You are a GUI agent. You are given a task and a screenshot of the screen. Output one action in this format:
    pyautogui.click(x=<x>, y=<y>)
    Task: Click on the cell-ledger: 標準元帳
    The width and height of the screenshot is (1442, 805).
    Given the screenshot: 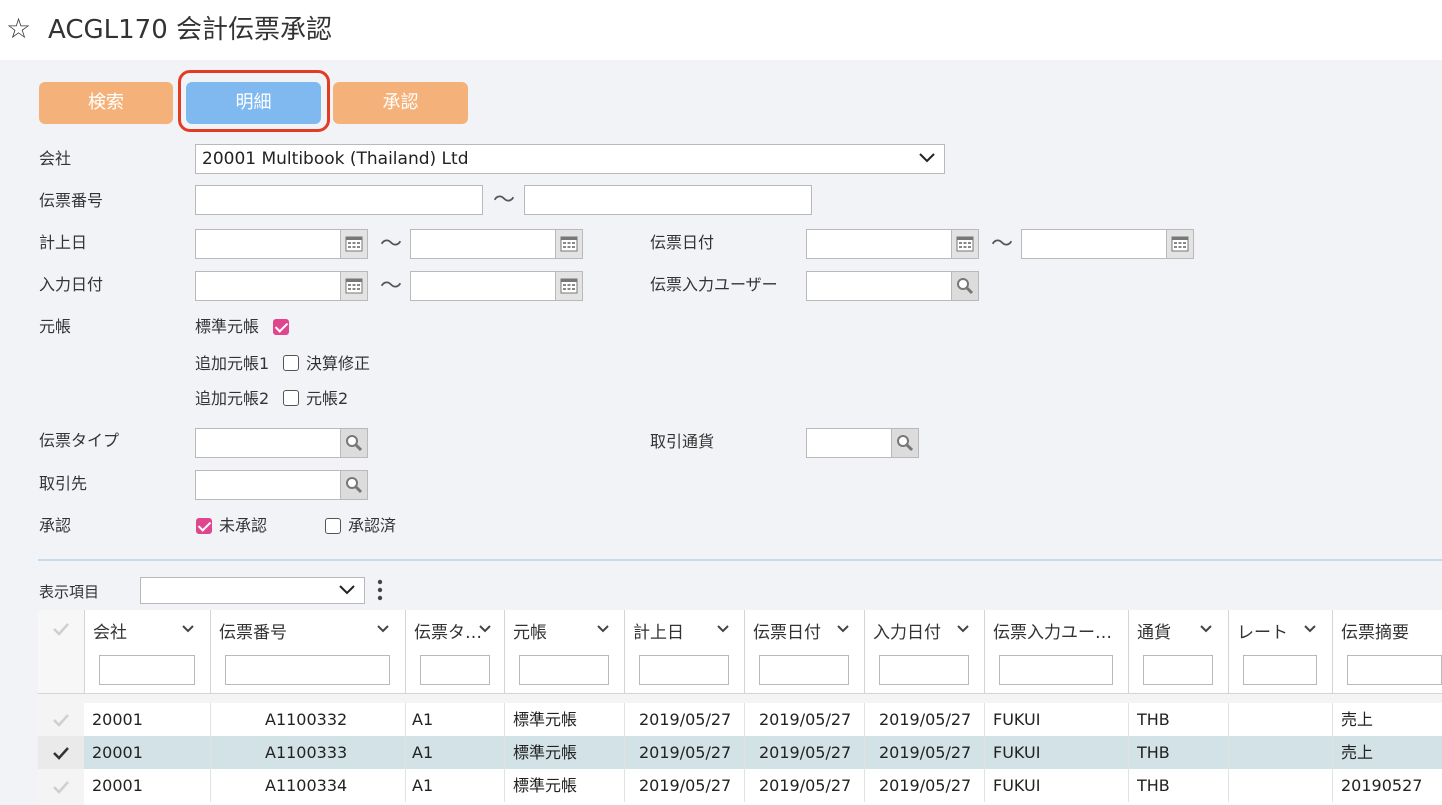 What is the action you would take?
    pyautogui.click(x=569, y=752)
    